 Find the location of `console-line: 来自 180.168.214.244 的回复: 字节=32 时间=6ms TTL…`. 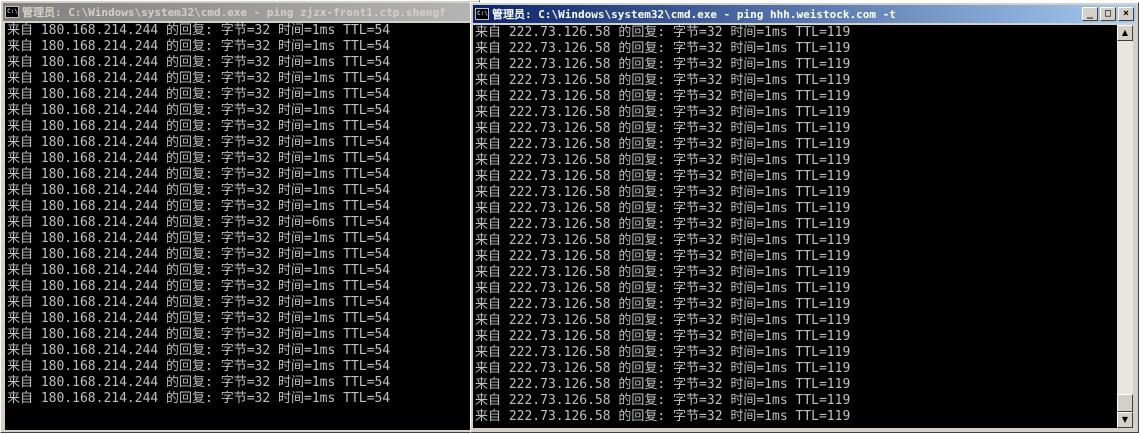

console-line: 来自 180.168.214.244 的回复: 字节=32 时间=6ms TTL… is located at coordinates (199, 222).